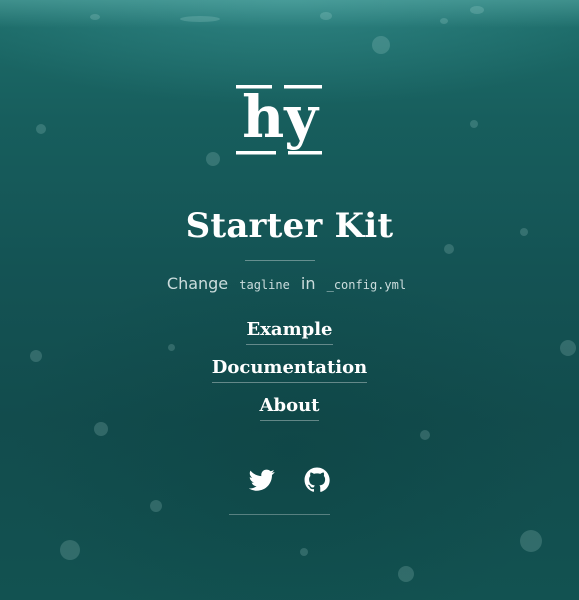  I want to click on site-title: Starter Kit, so click(289, 226).